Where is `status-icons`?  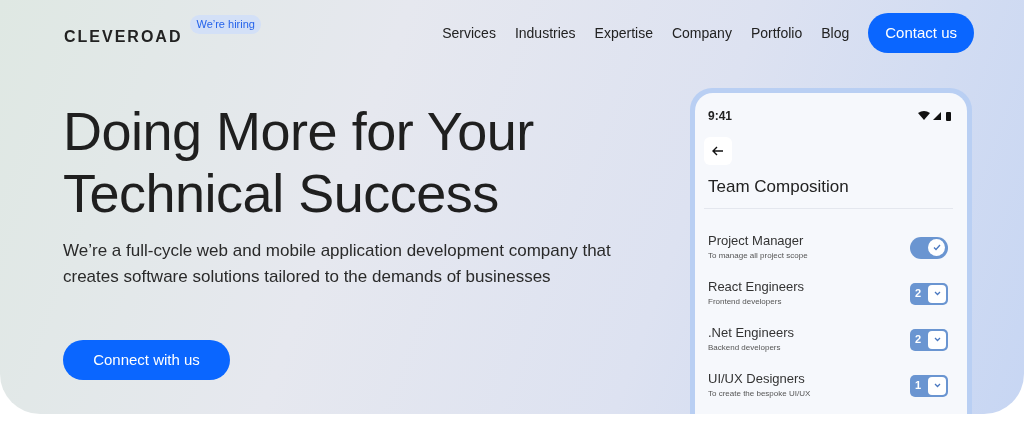 status-icons is located at coordinates (936, 116).